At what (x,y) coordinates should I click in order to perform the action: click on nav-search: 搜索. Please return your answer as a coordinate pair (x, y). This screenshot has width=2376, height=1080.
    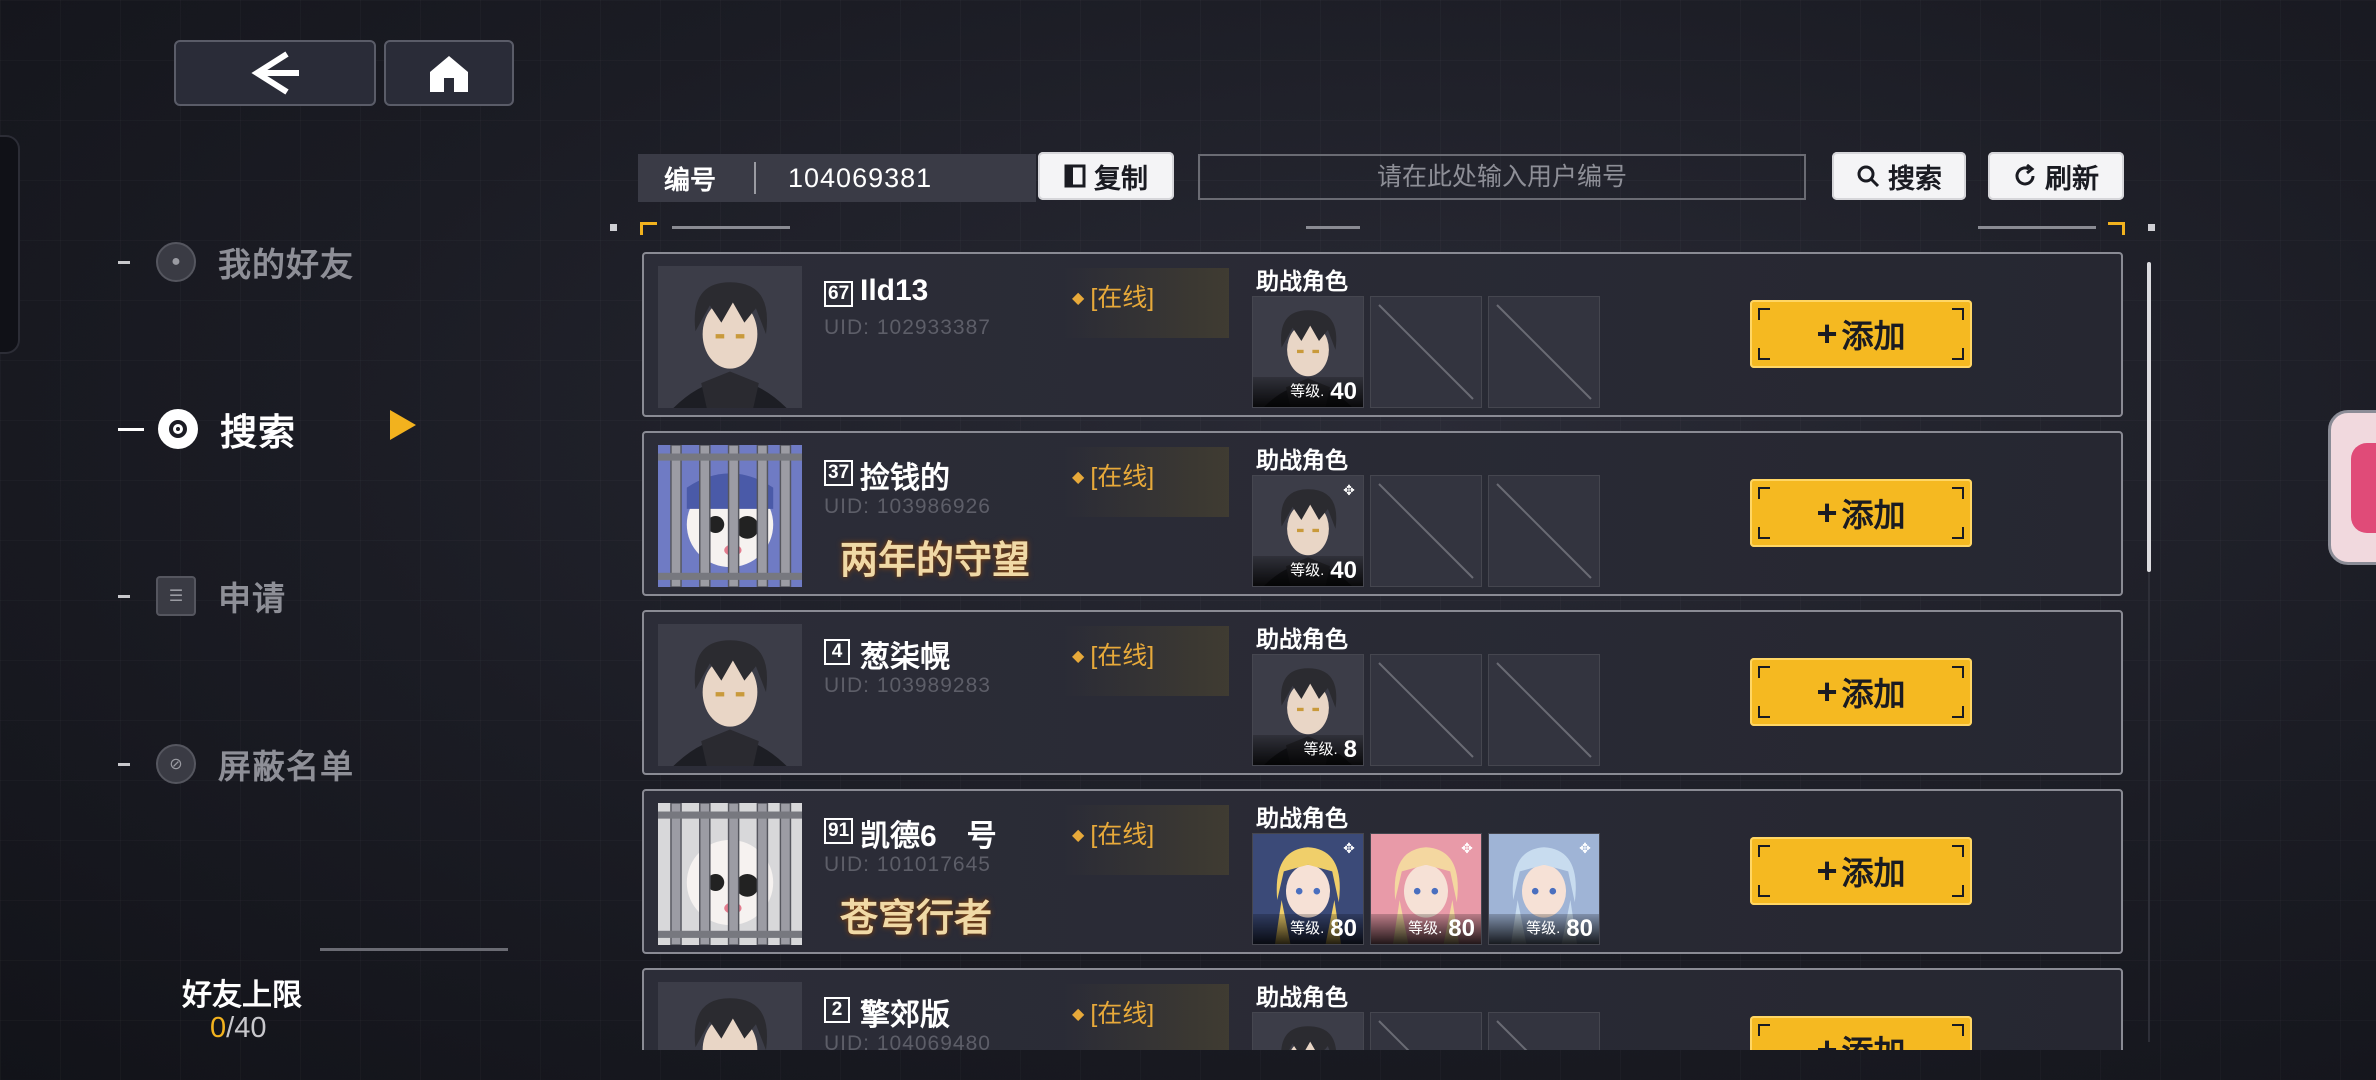
    Looking at the image, I should click on (207, 429).